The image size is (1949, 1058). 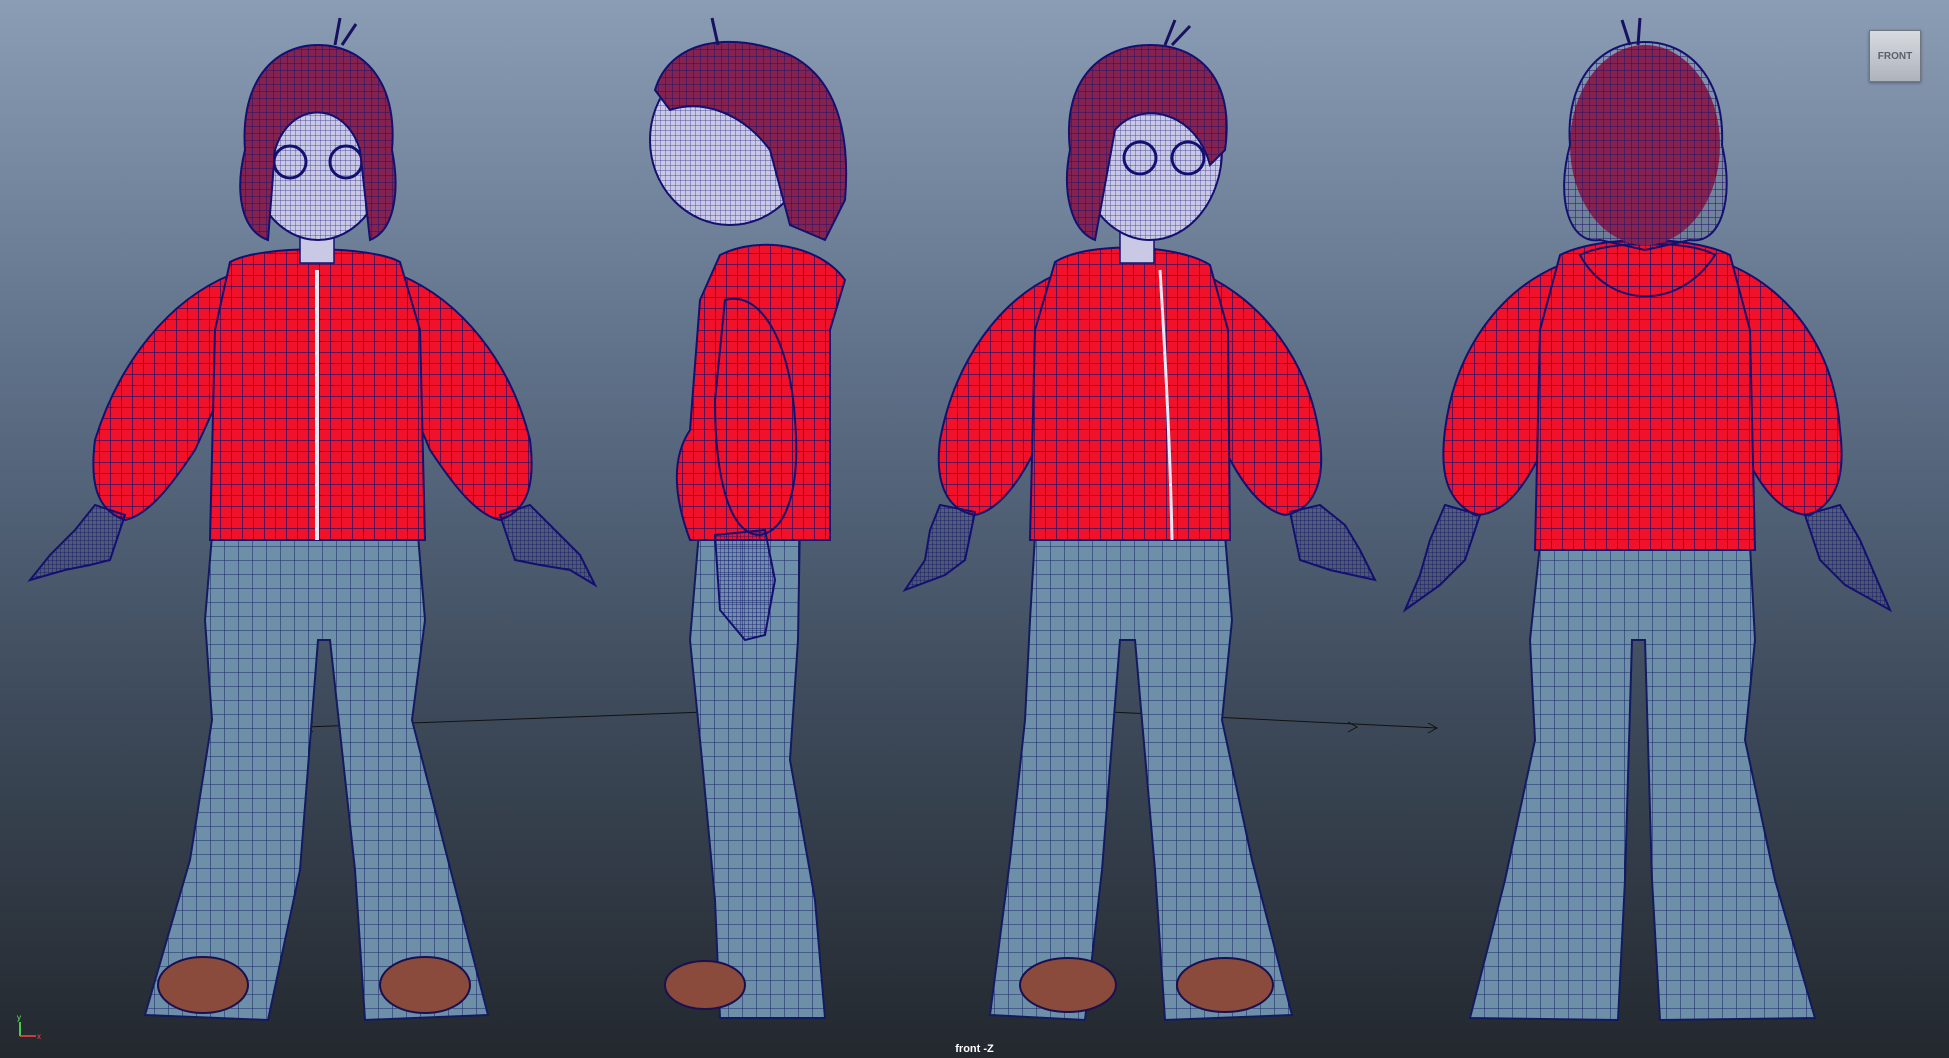 I want to click on character-side-view, so click(x=748, y=518).